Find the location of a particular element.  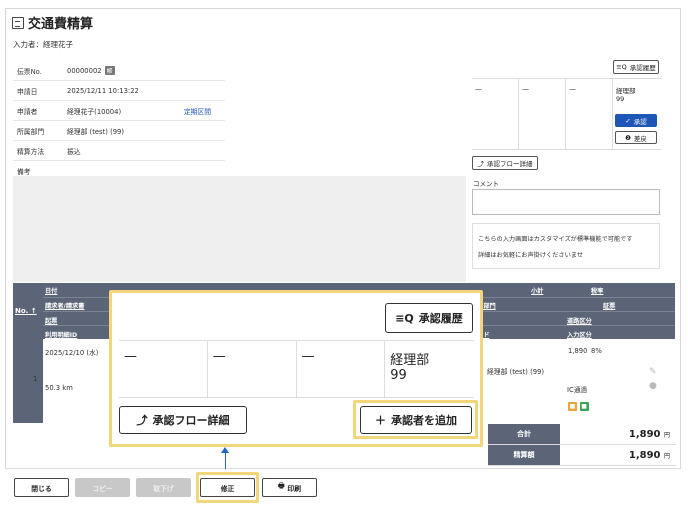

edit-icon: ✎ is located at coordinates (653, 372).